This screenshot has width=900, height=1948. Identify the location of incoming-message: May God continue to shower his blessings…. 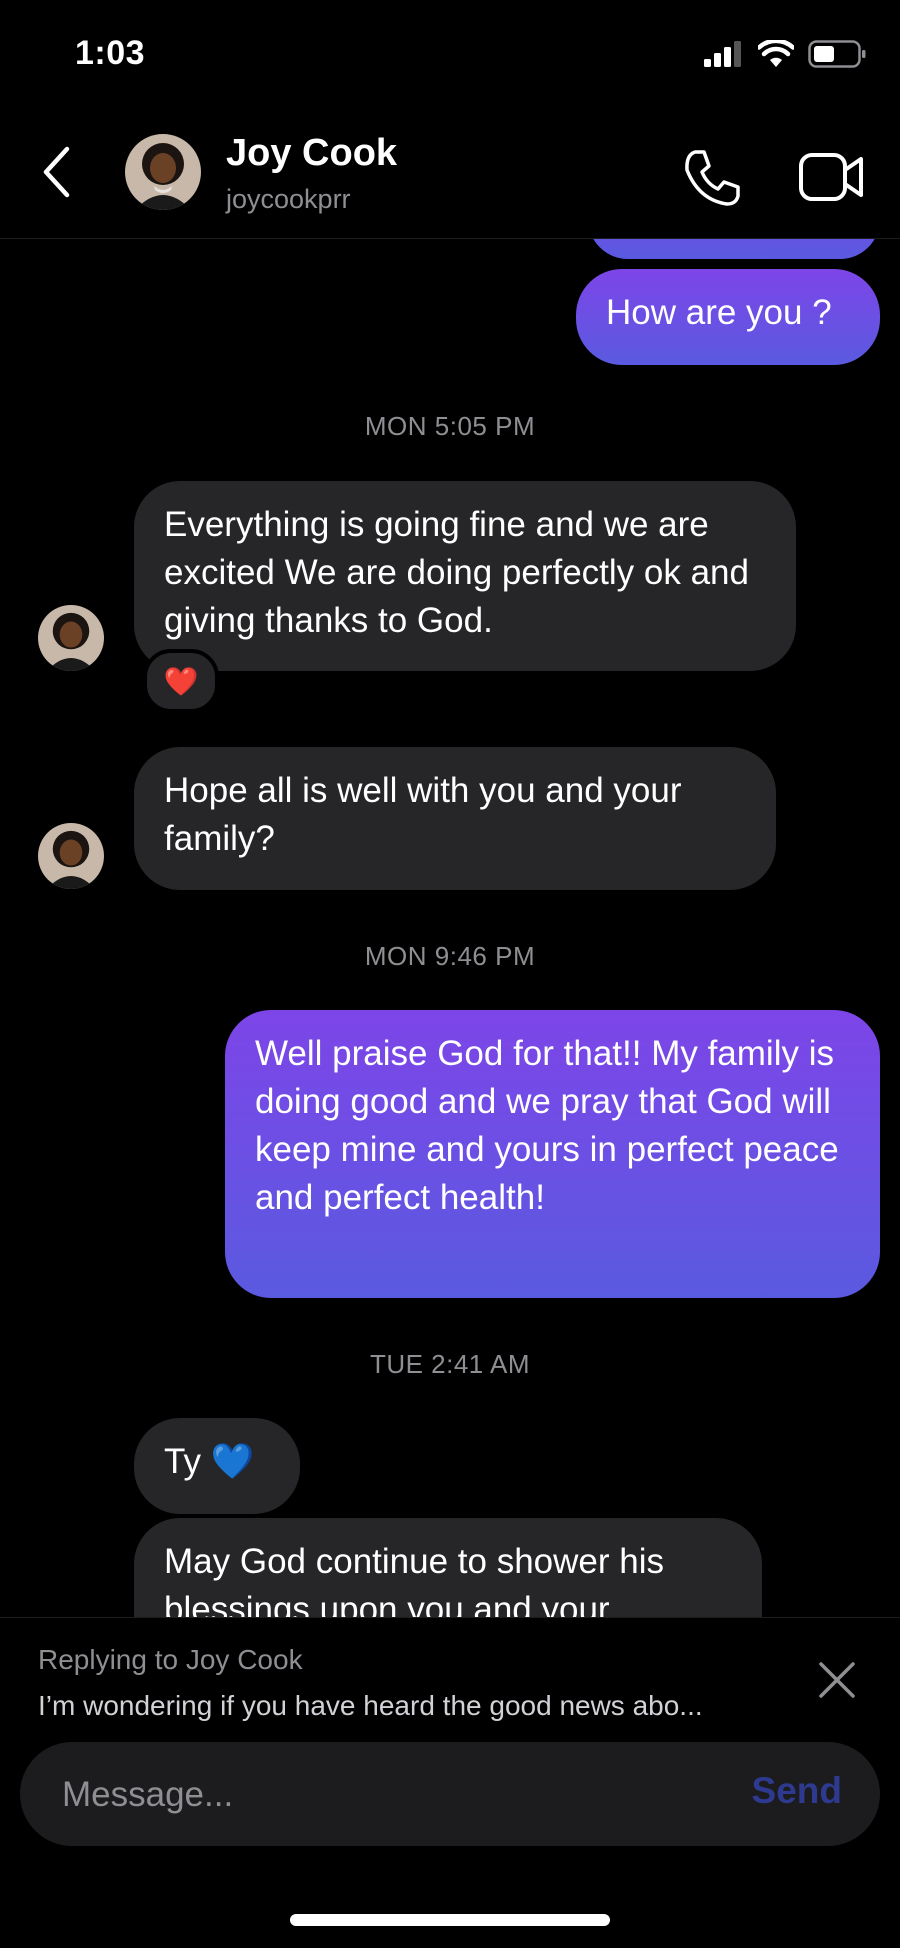
(448, 1567).